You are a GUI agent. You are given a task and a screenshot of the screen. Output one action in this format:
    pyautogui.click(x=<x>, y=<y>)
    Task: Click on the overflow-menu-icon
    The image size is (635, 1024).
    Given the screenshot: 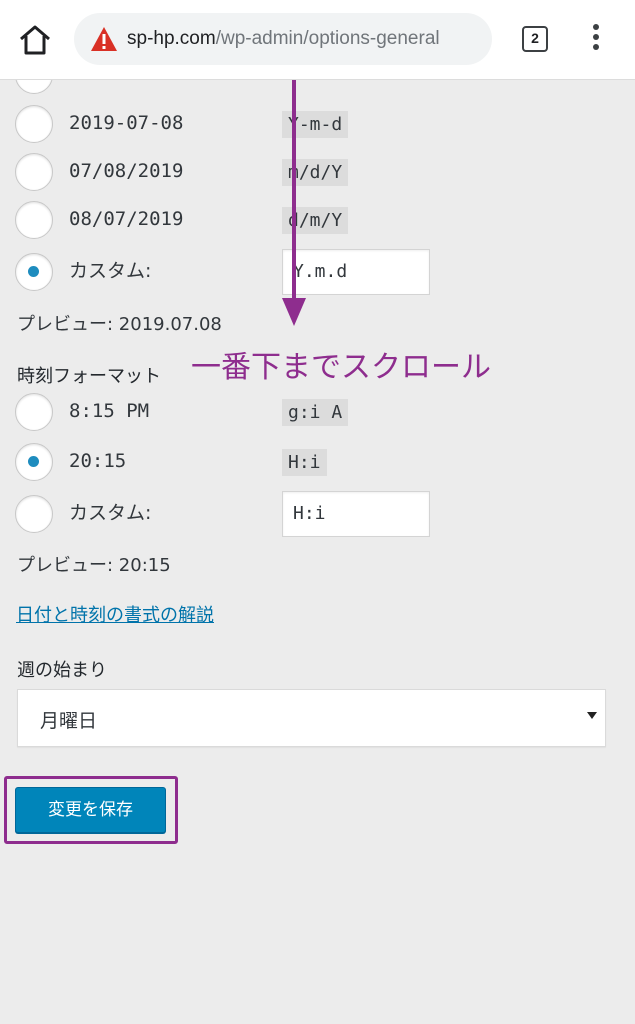 What is the action you would take?
    pyautogui.click(x=596, y=39)
    